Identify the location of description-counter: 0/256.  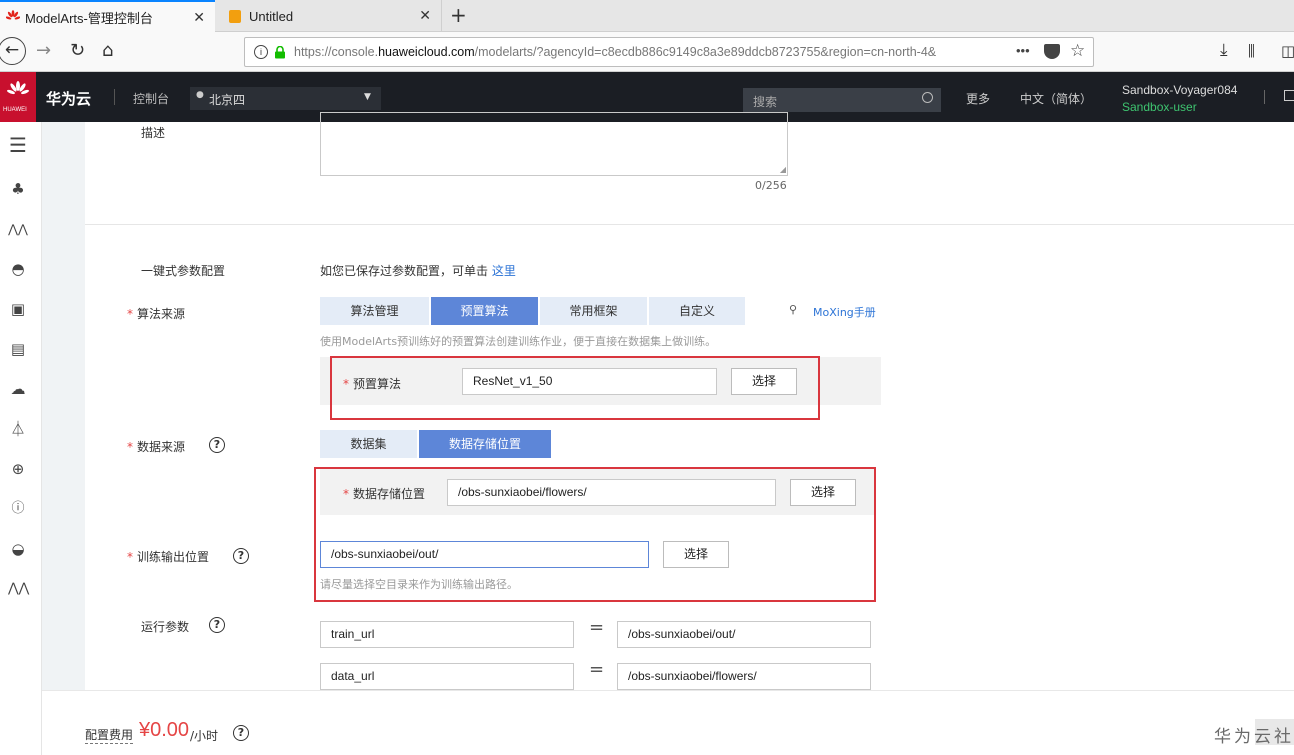
(771, 185).